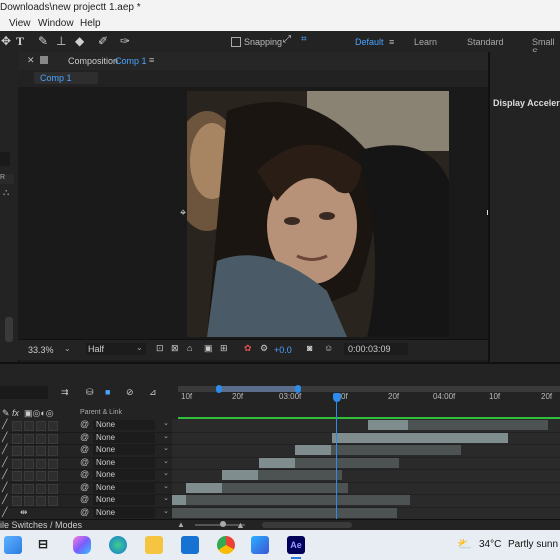 The height and width of the screenshot is (560, 560). Describe the element at coordinates (103, 41) in the screenshot. I see `roto-brush-tool-icon: ✐` at that location.